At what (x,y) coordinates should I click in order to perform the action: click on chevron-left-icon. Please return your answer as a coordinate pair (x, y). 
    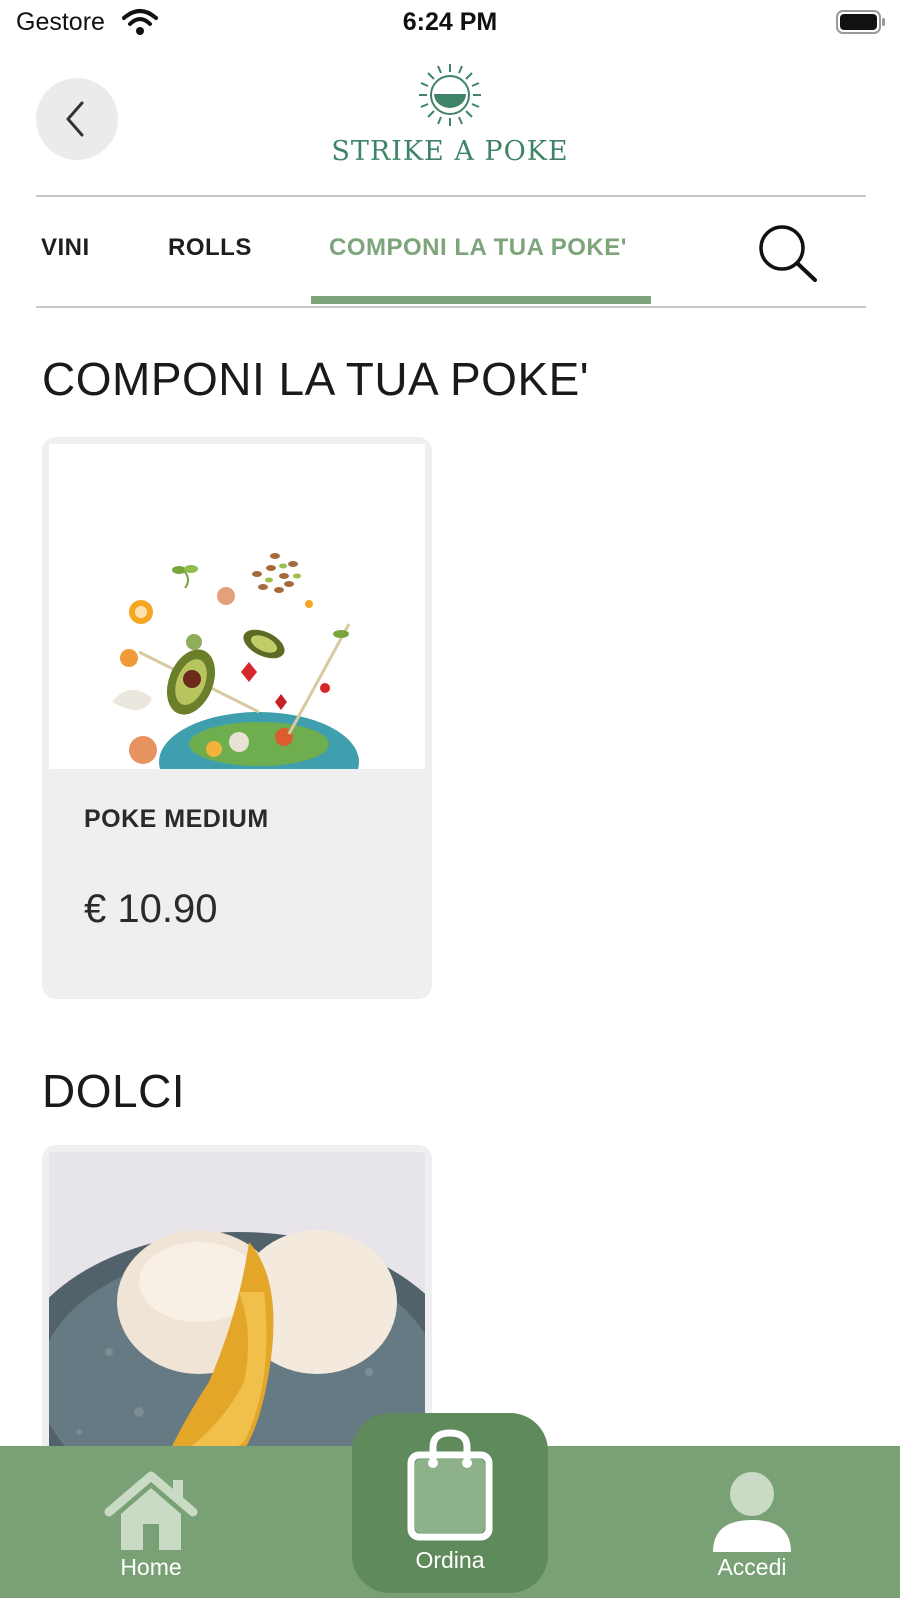
    Looking at the image, I should click on (75, 119).